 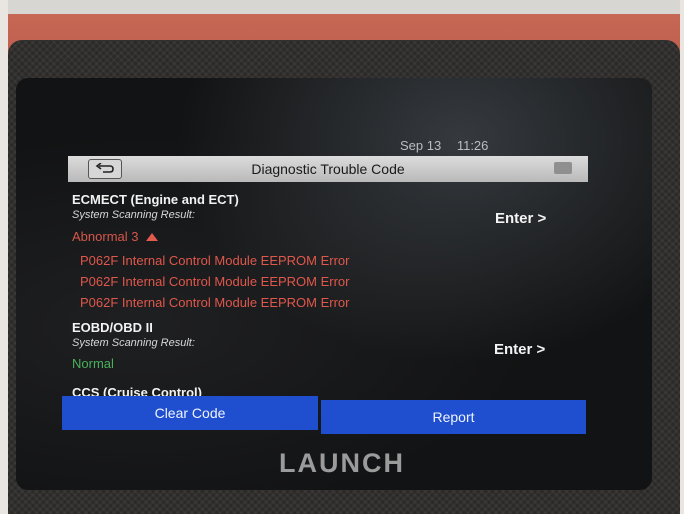 What do you see at coordinates (563, 168) in the screenshot?
I see `screenshot-icon` at bounding box center [563, 168].